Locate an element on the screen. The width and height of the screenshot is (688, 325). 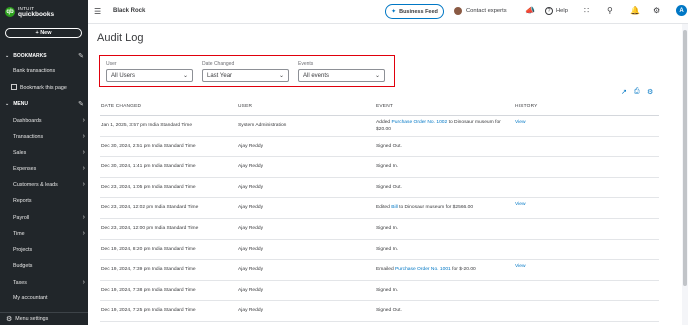
edit-menu-icon: ✎ is located at coordinates (81, 104).